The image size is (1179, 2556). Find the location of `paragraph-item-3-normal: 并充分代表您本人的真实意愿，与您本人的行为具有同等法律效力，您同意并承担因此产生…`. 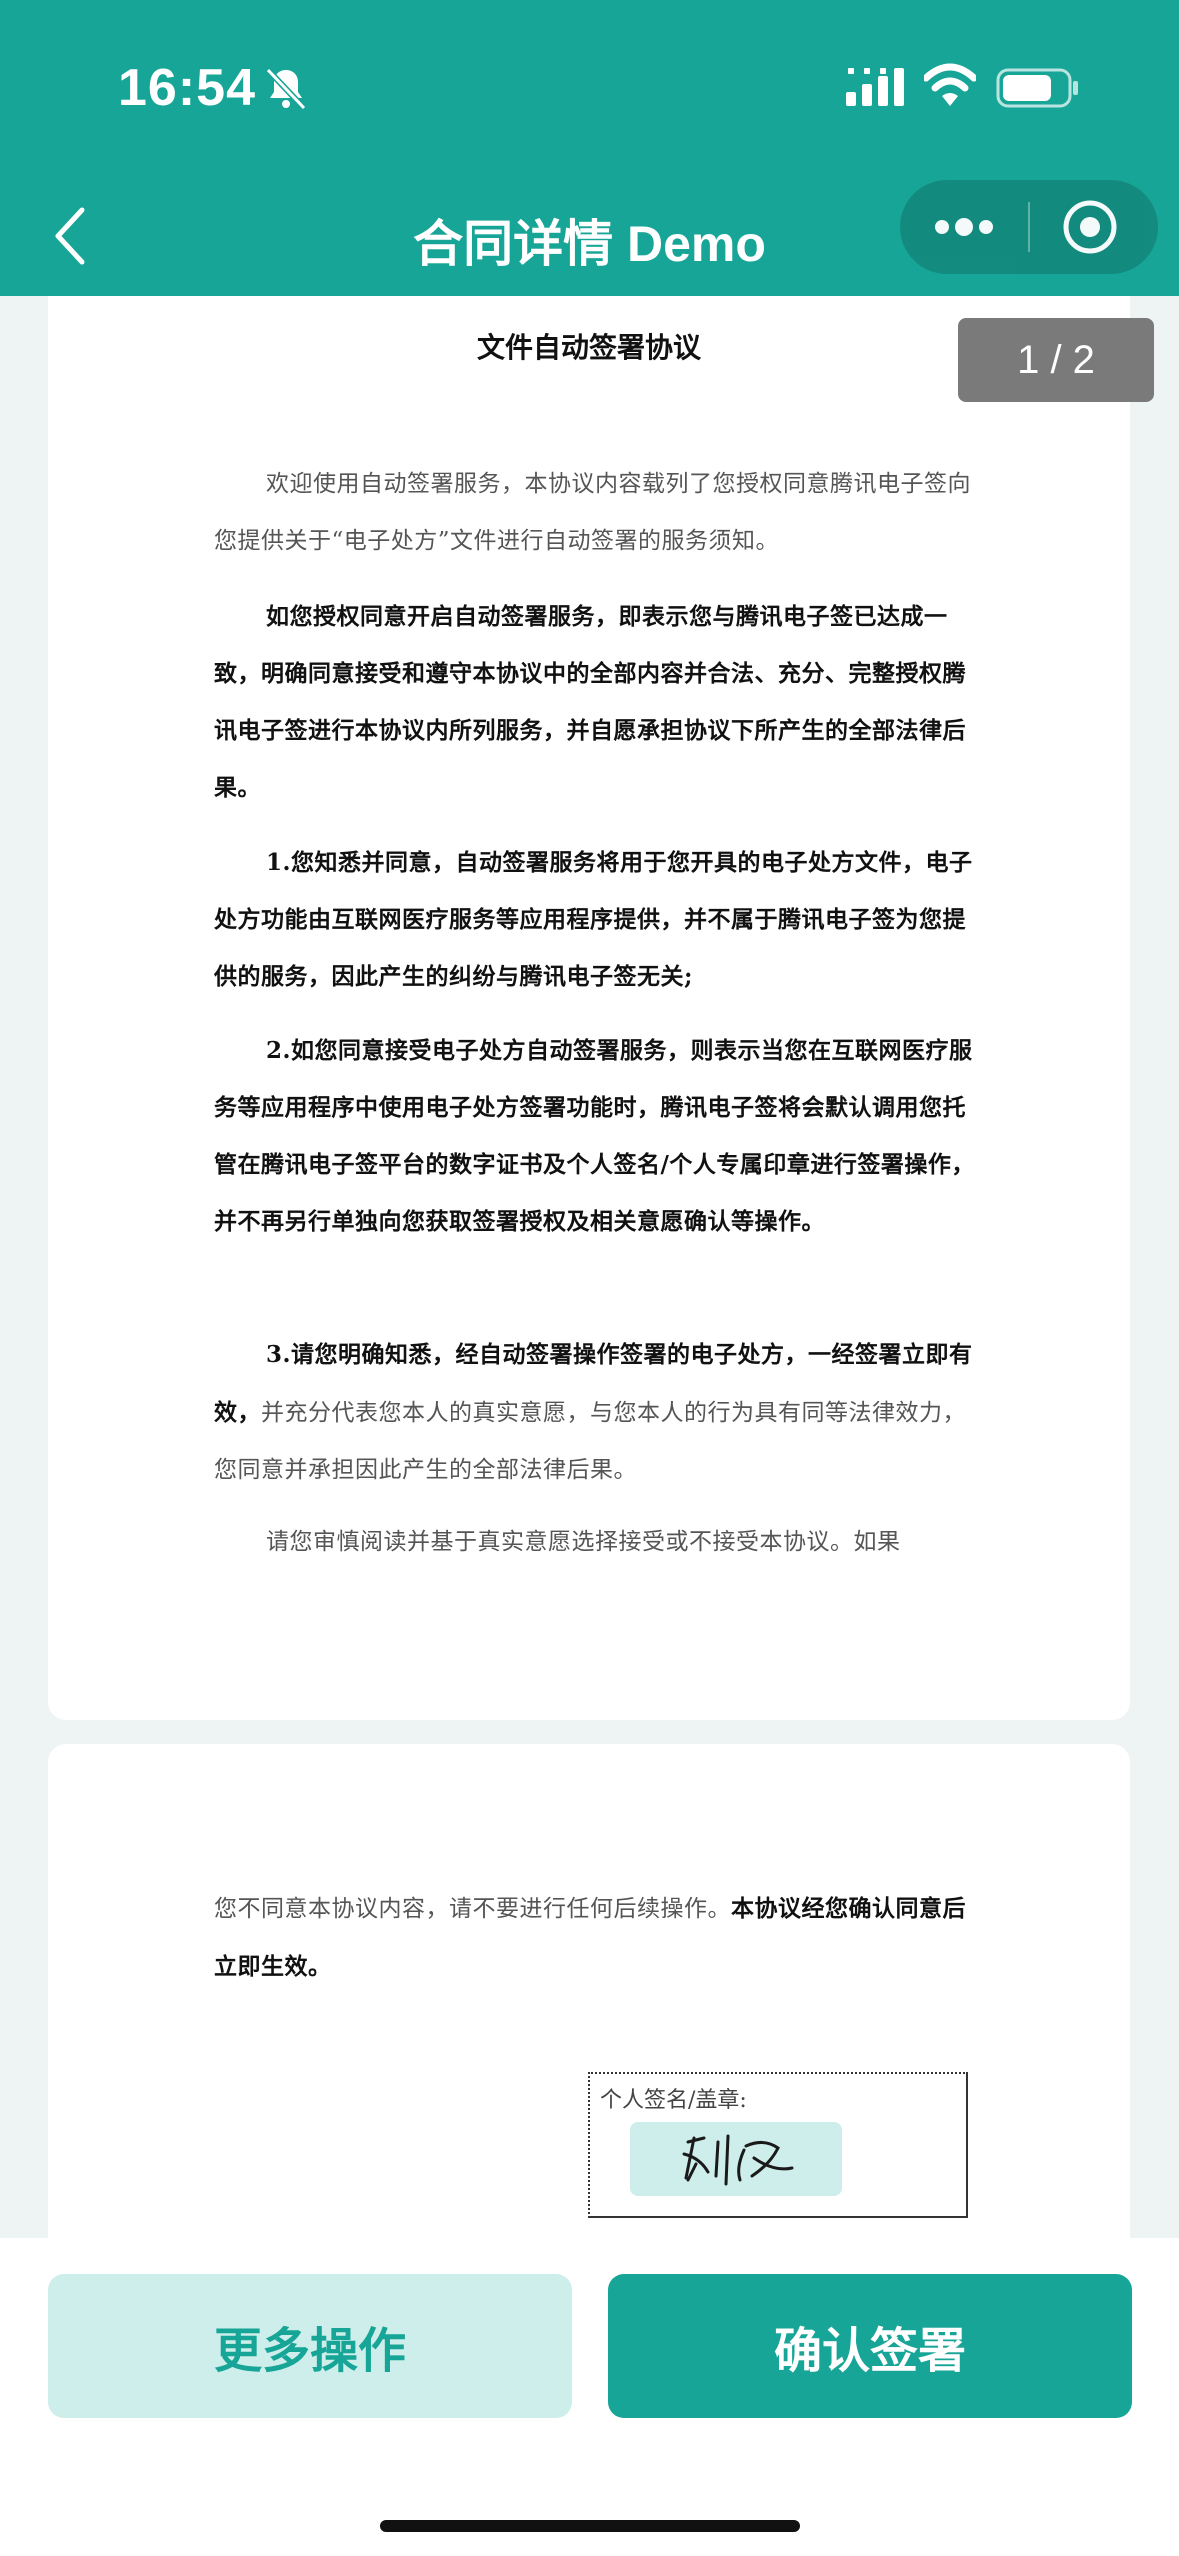

paragraph-item-3-normal: 并充分代表您本人的真实意愿，与您本人的行为具有同等法律效力，您同意并承担因此产生… is located at coordinates (590, 1441).